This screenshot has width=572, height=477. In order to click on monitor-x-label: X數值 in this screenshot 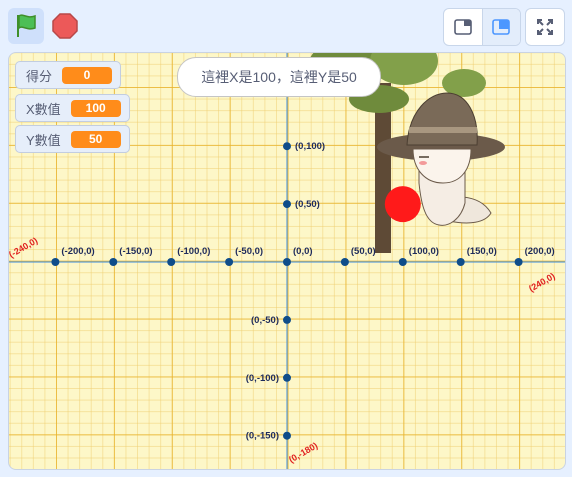, I will do `click(43, 109)`.